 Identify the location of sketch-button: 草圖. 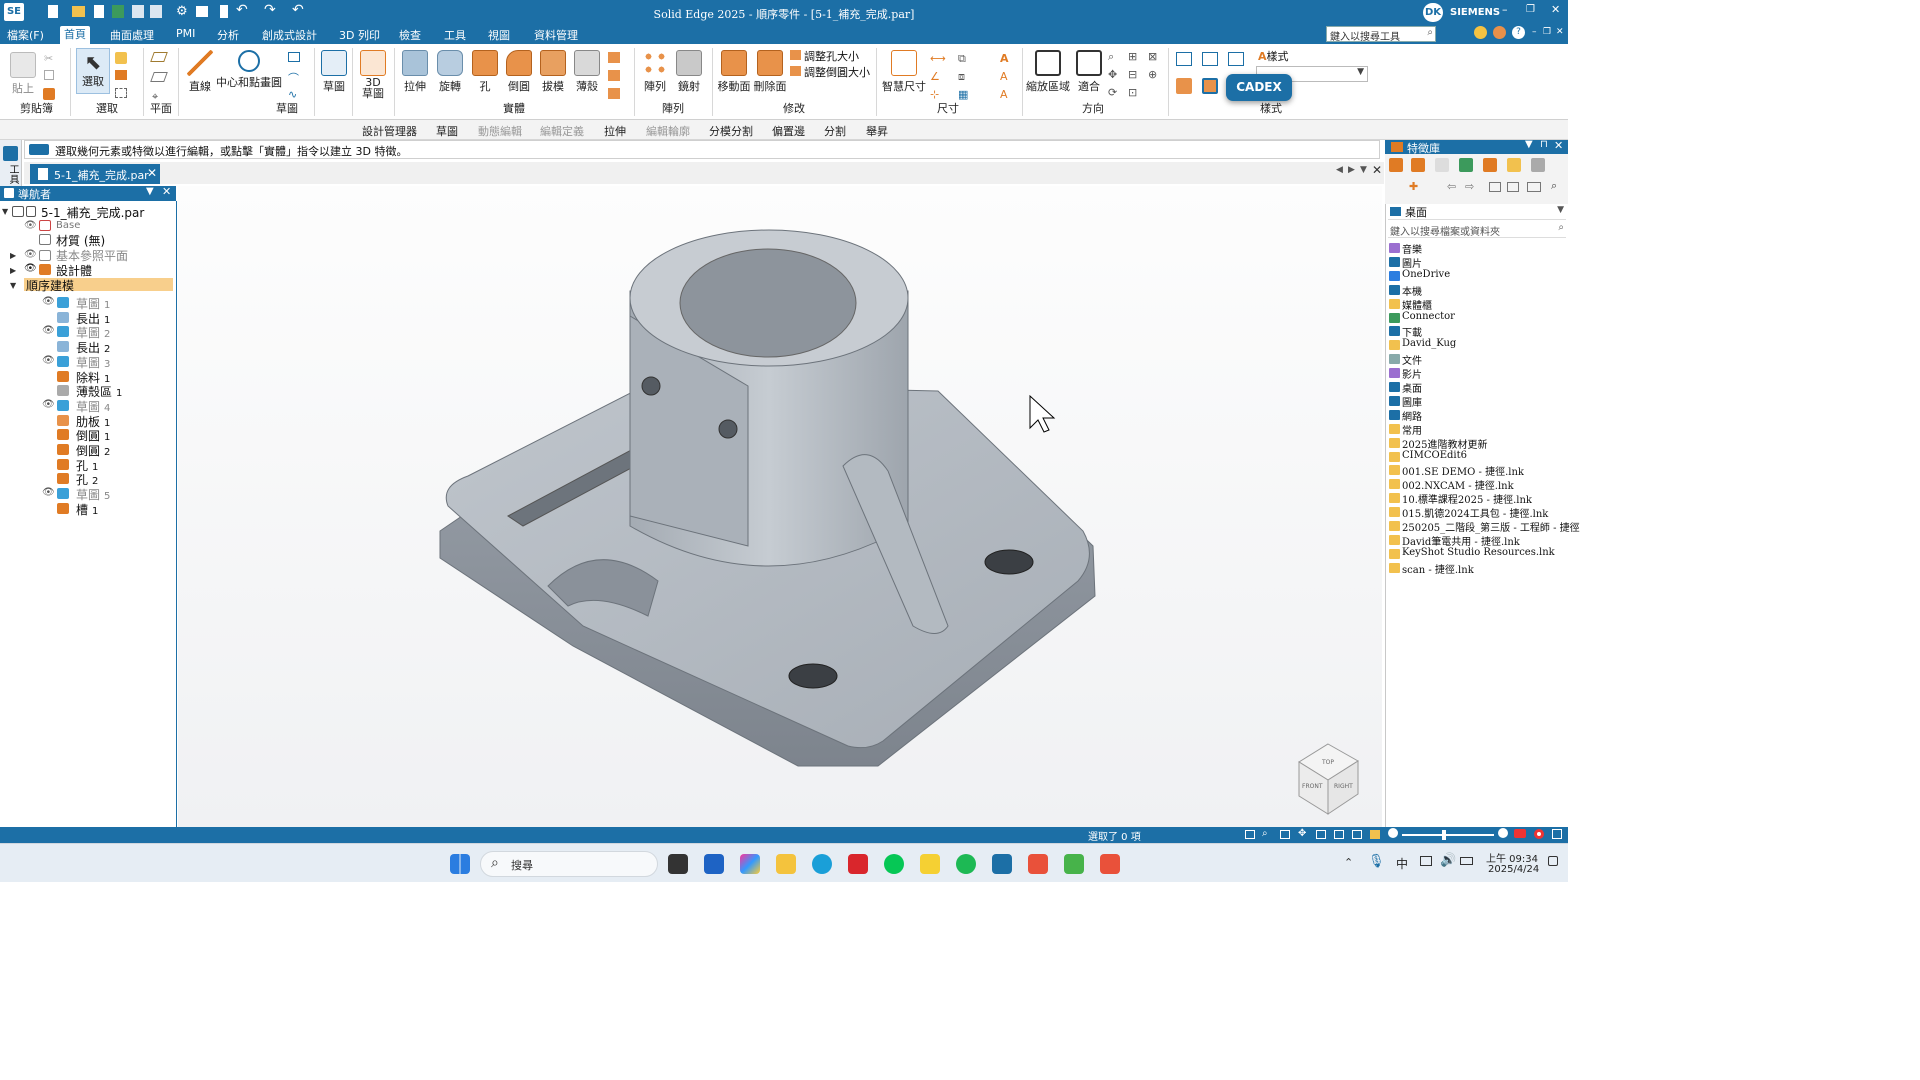
(334, 72).